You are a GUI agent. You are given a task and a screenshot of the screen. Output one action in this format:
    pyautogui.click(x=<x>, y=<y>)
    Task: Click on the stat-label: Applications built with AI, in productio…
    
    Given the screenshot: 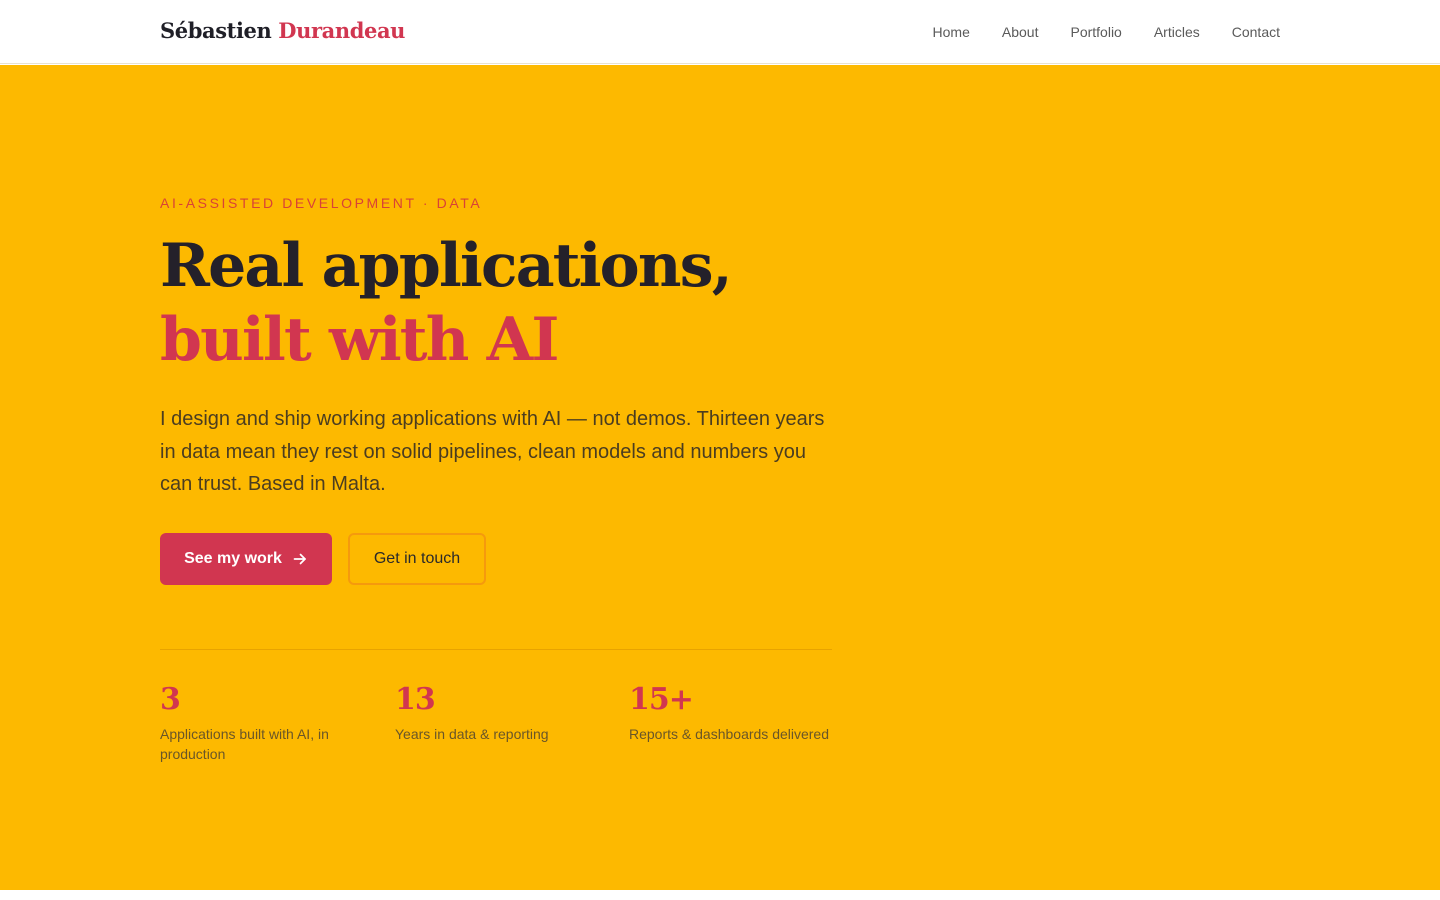 What is the action you would take?
    pyautogui.click(x=244, y=744)
    